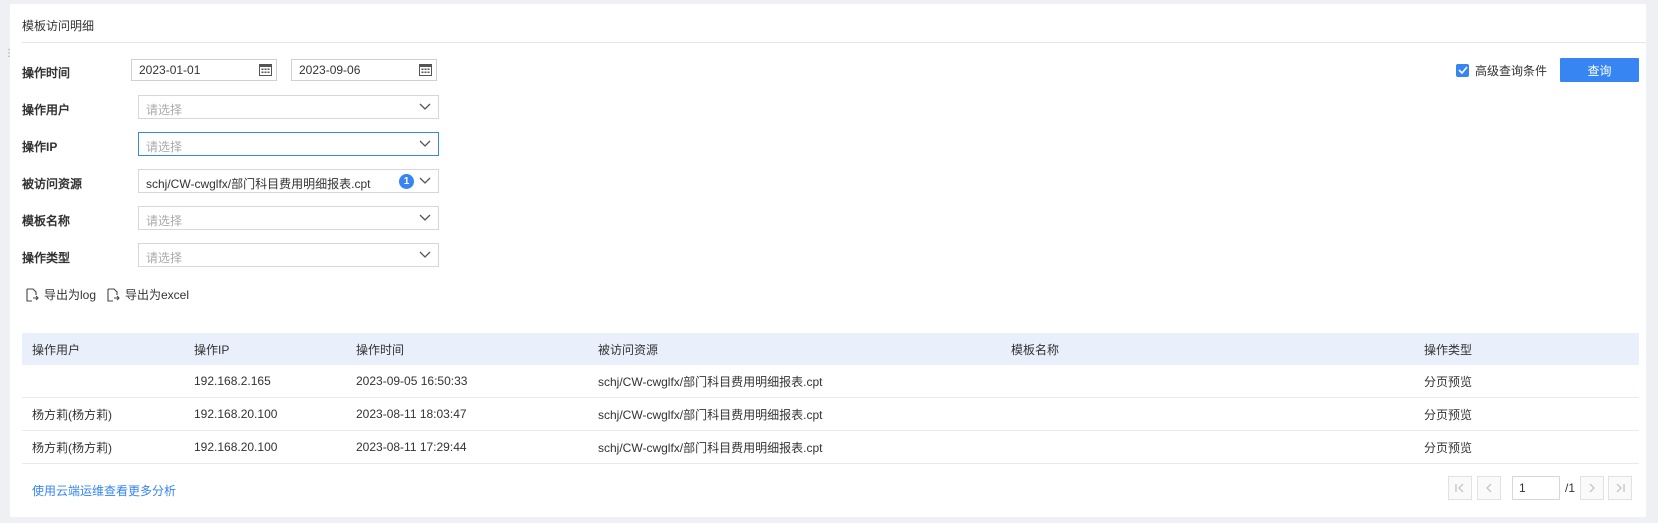  I want to click on resource-label: 被访问资源, so click(52, 184).